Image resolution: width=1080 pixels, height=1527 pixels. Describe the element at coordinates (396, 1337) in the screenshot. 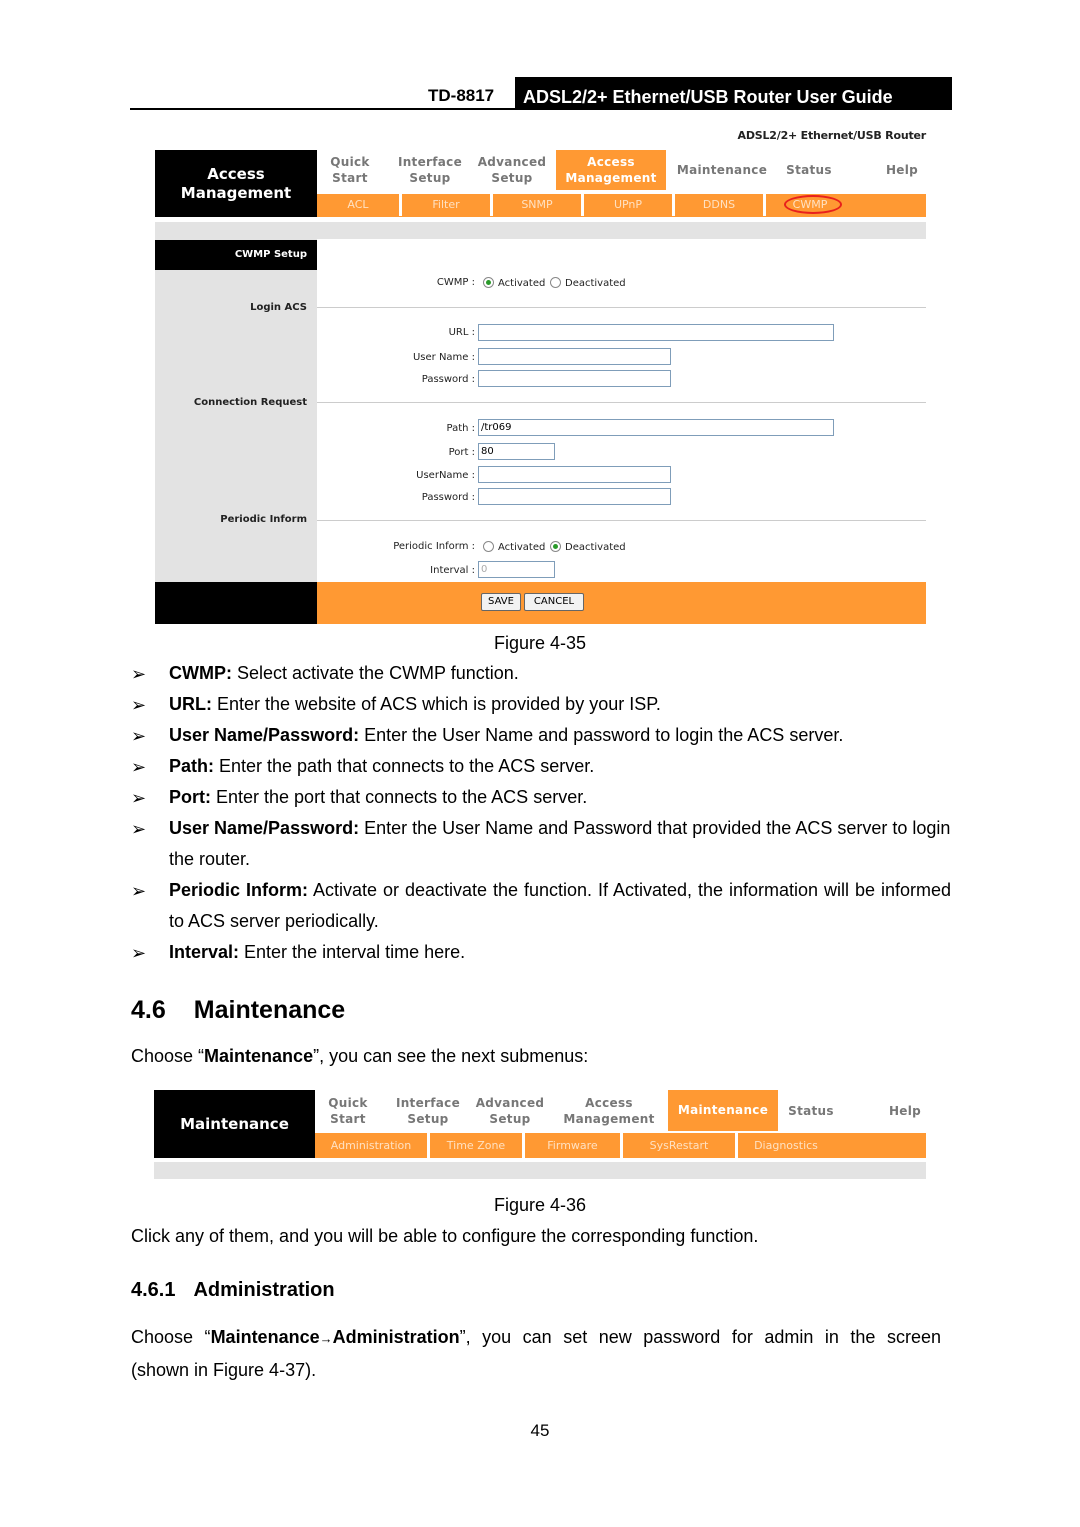

I see `text-bold: Administration` at that location.